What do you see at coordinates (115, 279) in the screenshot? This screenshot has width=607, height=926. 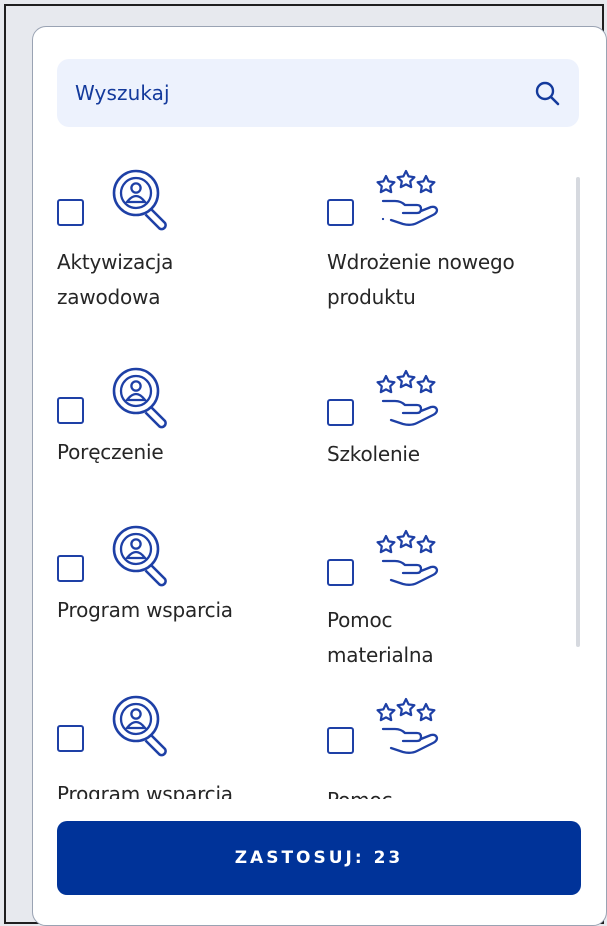 I see `option-label: Aktywizacja zawodowa` at bounding box center [115, 279].